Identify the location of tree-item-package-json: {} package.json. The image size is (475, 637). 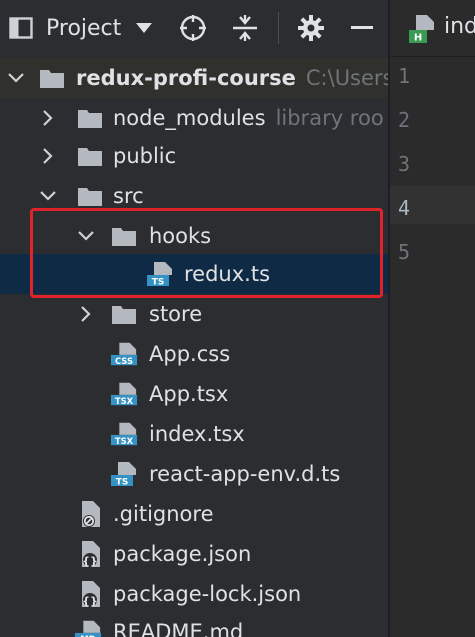
(194, 554).